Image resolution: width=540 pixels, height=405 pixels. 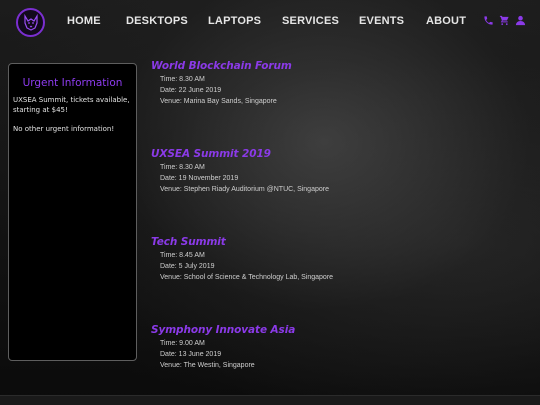 I want to click on event-date: Date: 13 June 2019, so click(x=191, y=354).